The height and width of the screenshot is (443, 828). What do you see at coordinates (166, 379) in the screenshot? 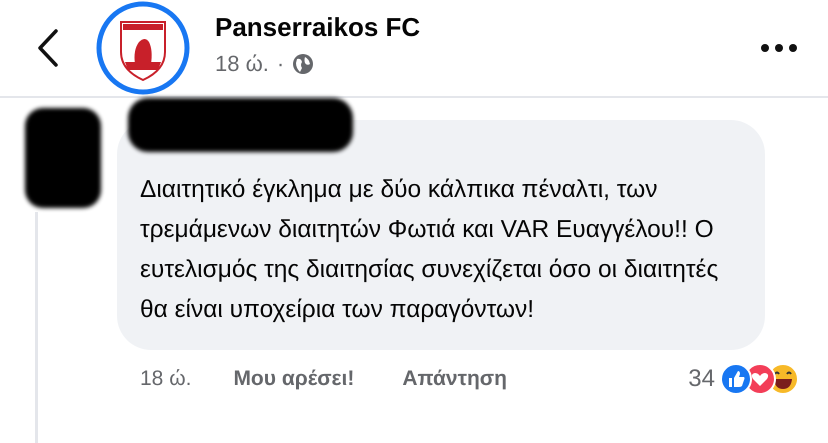
I see `comment-time: 18 ώ.` at bounding box center [166, 379].